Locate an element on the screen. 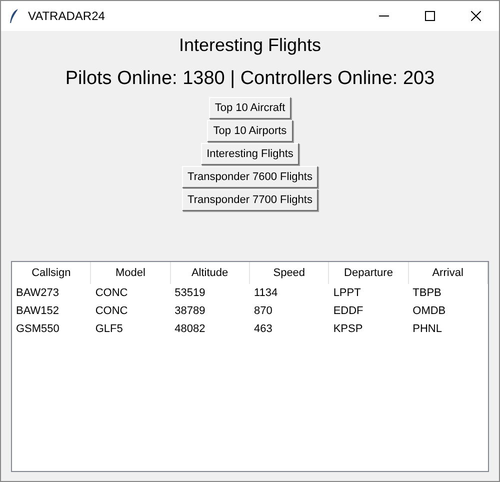 This screenshot has width=500, height=482. menu-button: Transponder 7700 Flights is located at coordinates (250, 200).